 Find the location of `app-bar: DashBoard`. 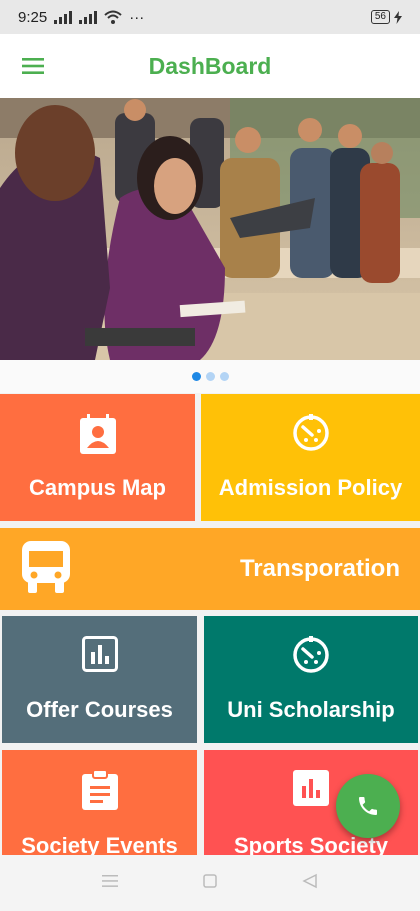

app-bar: DashBoard is located at coordinates (210, 66).